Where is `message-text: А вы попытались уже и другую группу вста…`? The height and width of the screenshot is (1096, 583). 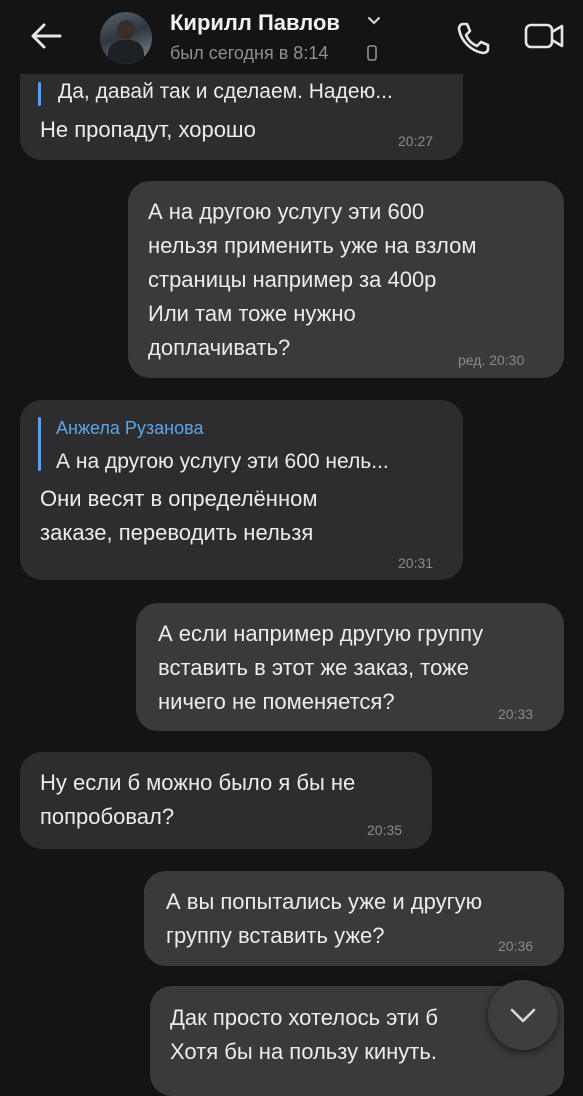
message-text: А вы попытались уже и другую группу вста… is located at coordinates (324, 918).